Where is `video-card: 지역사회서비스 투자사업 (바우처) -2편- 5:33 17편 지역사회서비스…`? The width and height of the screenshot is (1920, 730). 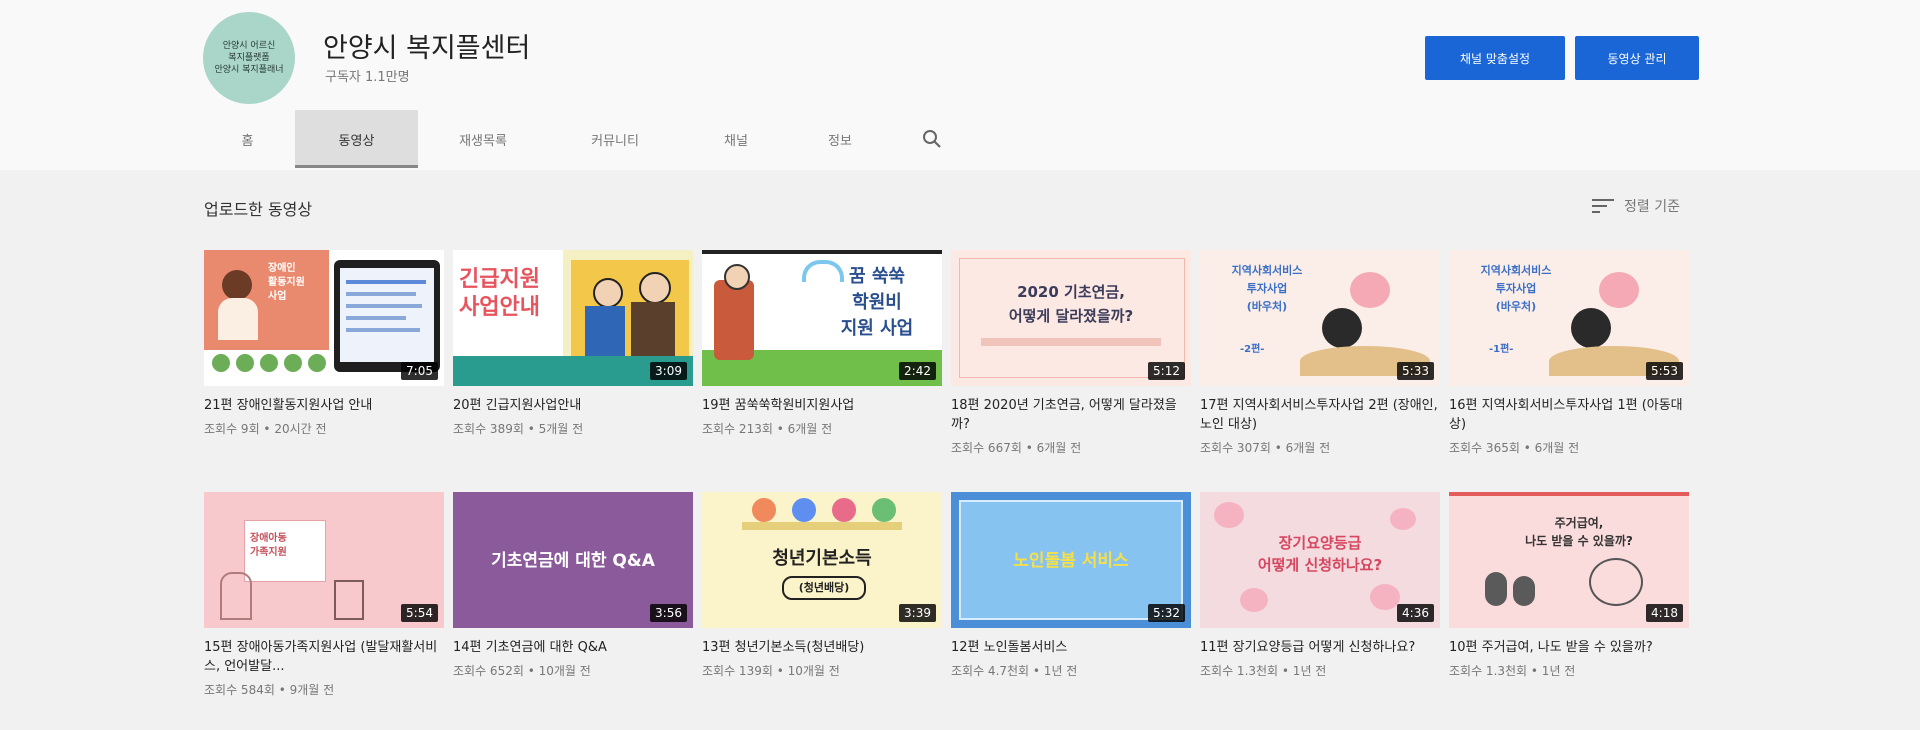 video-card: 지역사회서비스 투자사업 (바우처) -2편- 5:33 17편 지역사회서비스… is located at coordinates (1320, 365).